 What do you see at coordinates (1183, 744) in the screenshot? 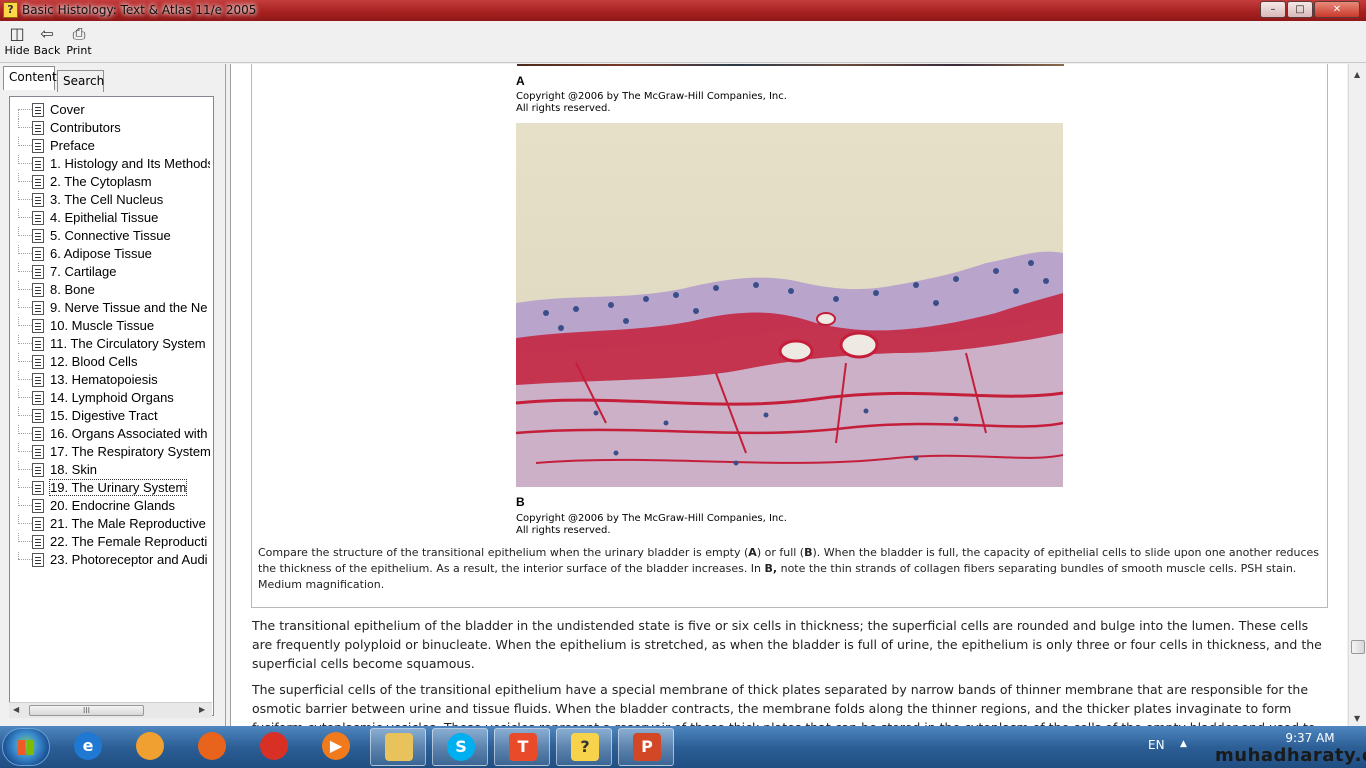
I see `show-hidden-icons-icon: ▲` at bounding box center [1183, 744].